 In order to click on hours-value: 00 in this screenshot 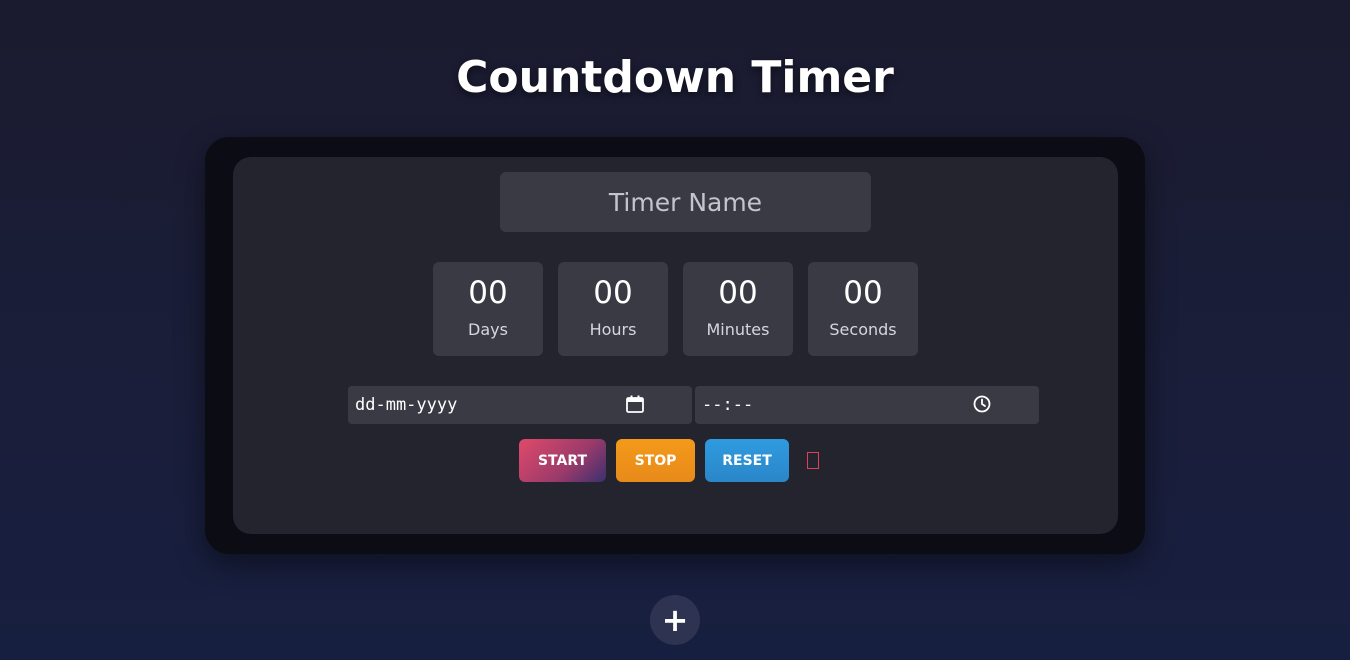, I will do `click(613, 293)`.